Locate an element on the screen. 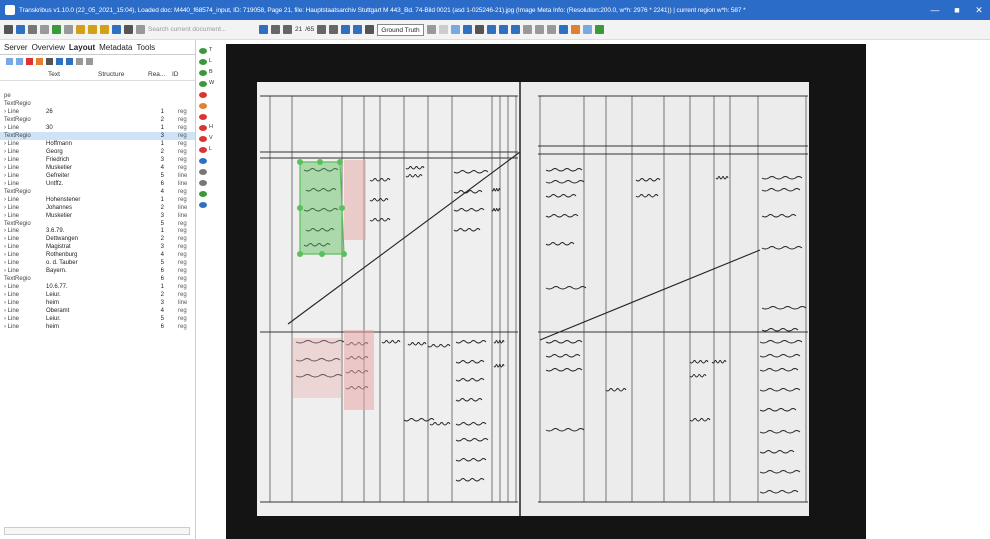 The image size is (990, 539). table-icon is located at coordinates (89, 61).